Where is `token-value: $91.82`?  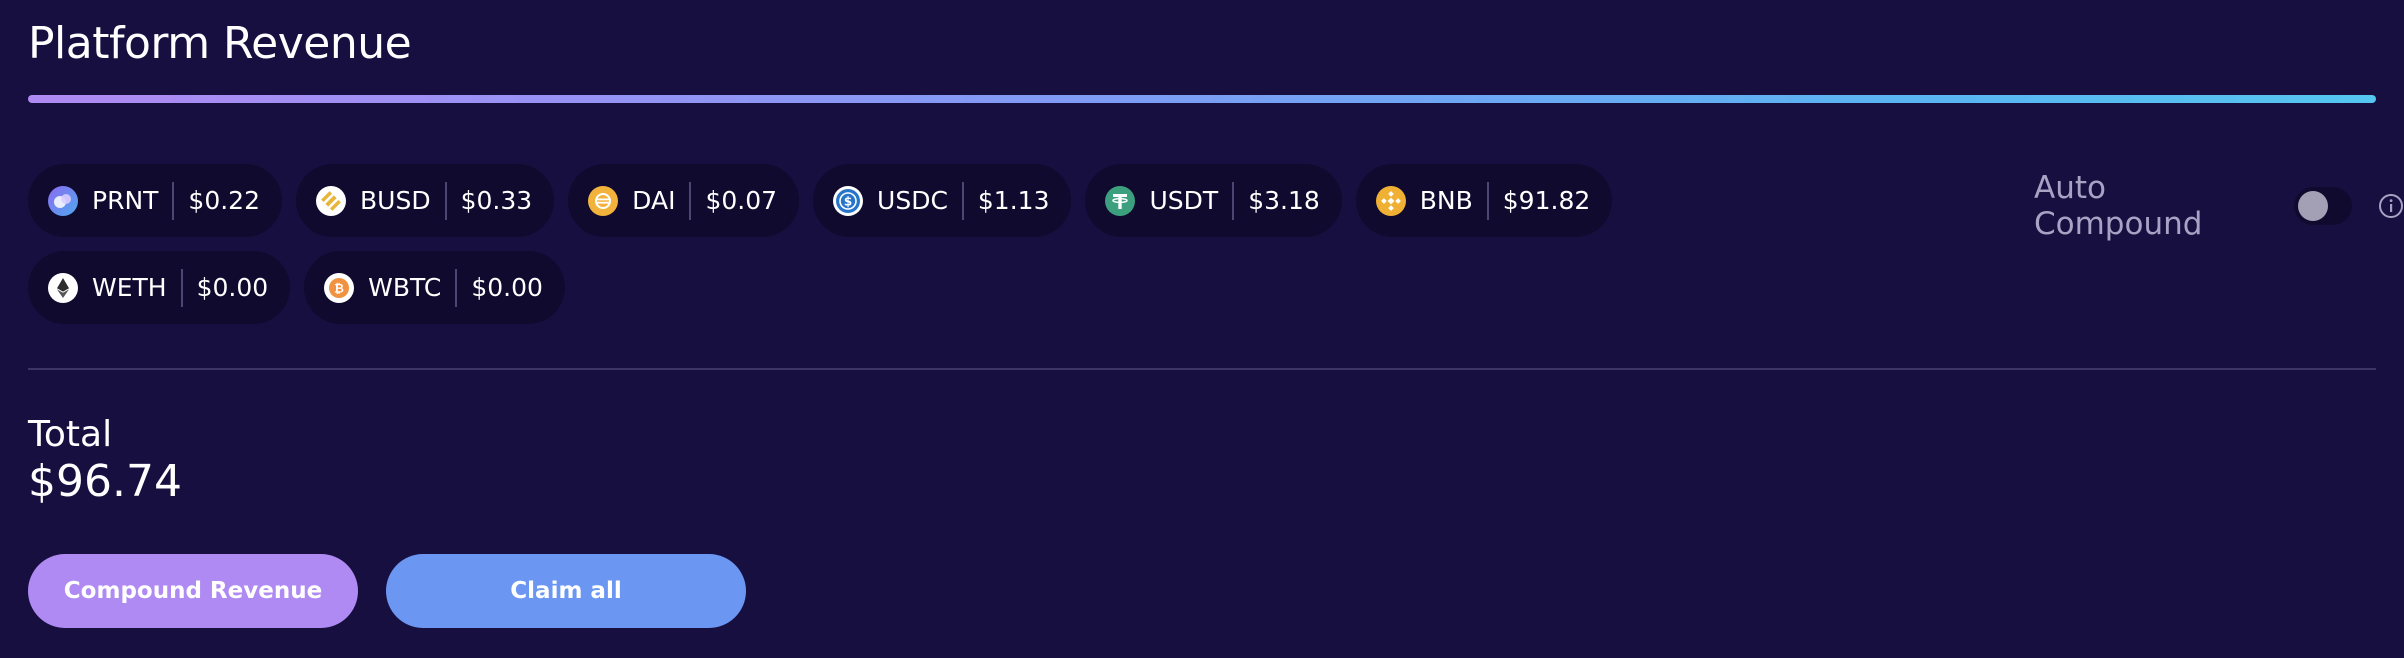
token-value: $91.82 is located at coordinates (1546, 200).